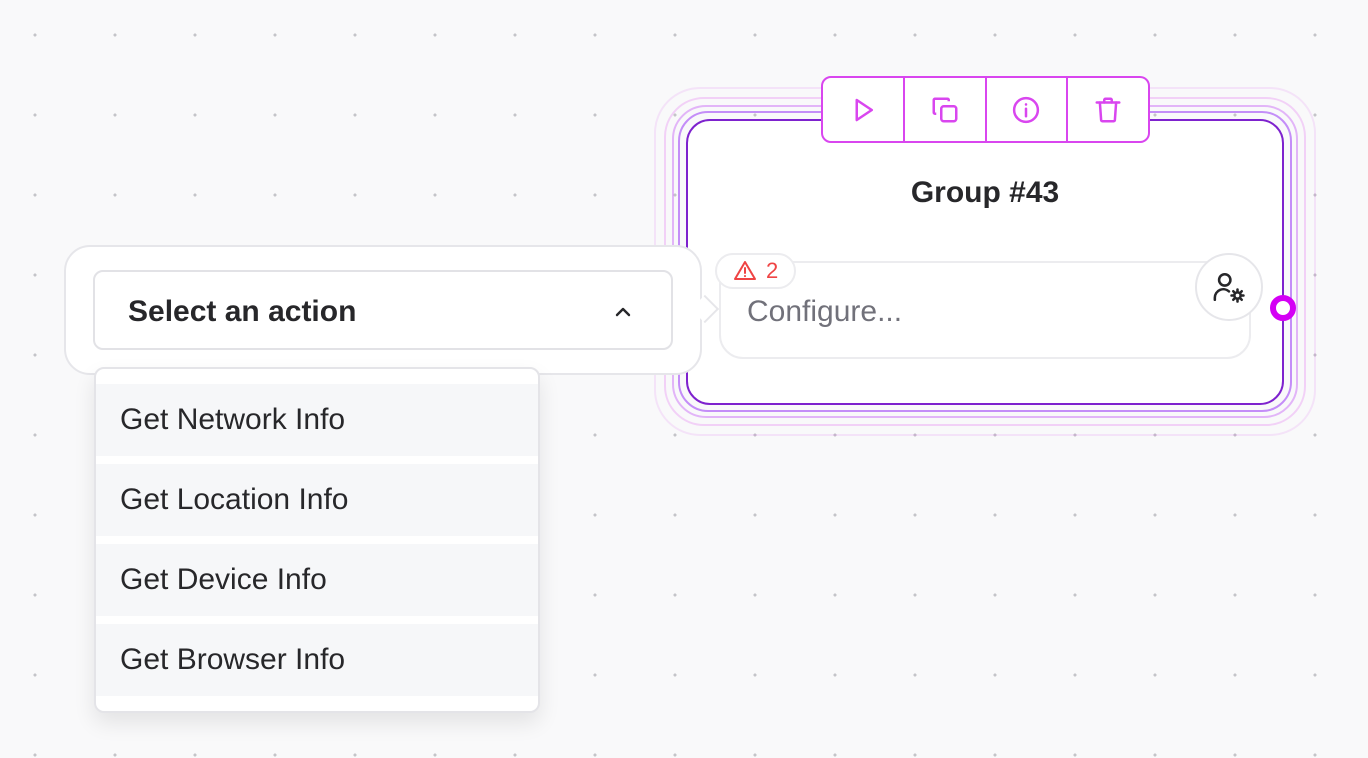 The height and width of the screenshot is (758, 1368). I want to click on delete-button, so click(1108, 109).